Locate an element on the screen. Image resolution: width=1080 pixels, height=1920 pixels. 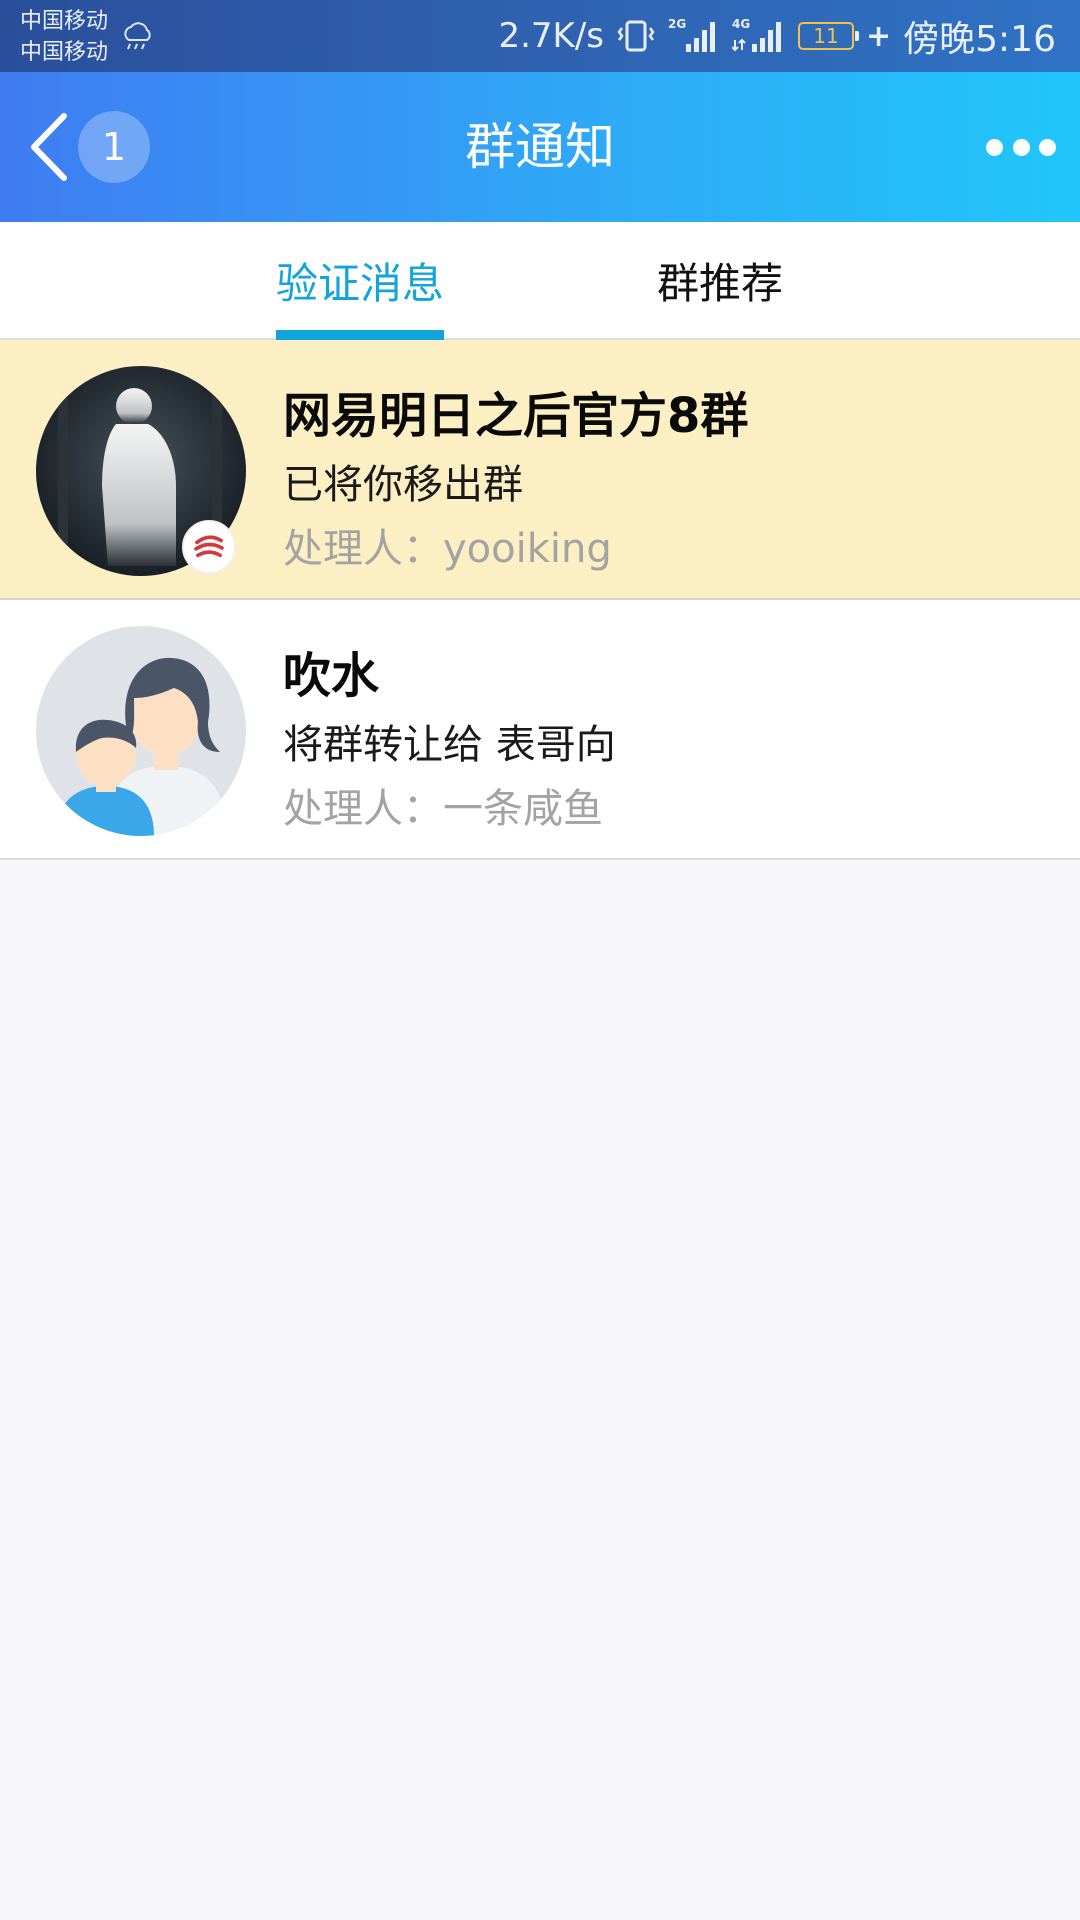
signal-2g-icon: 2G is located at coordinates (692, 34).